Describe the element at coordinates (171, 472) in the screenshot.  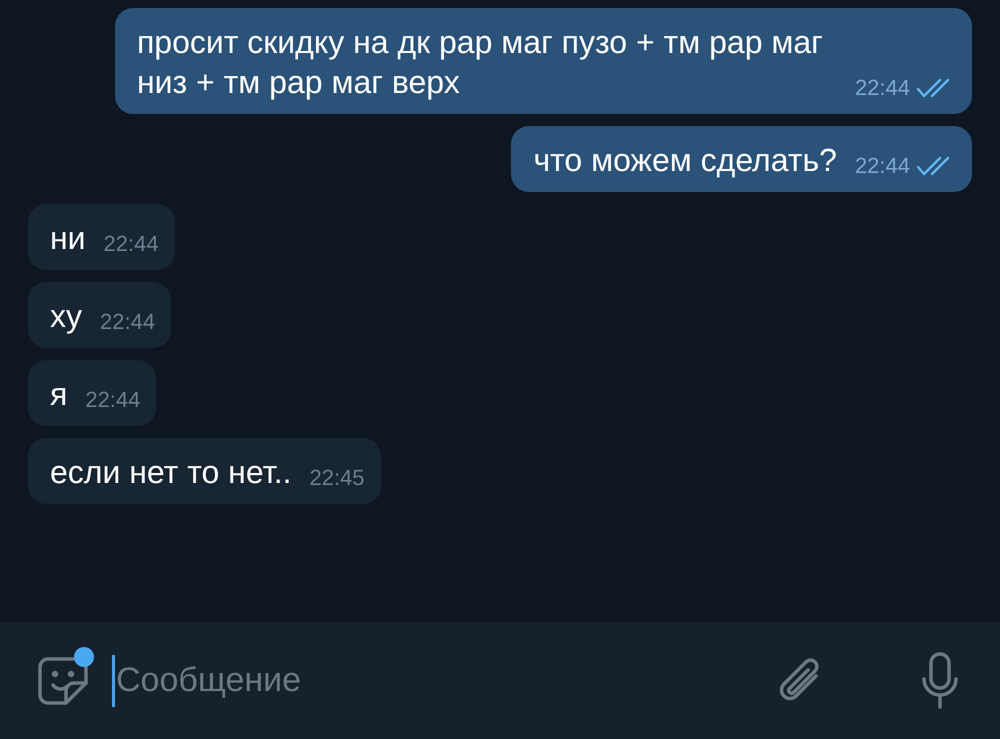
I see `message-text: если нет то нет..` at that location.